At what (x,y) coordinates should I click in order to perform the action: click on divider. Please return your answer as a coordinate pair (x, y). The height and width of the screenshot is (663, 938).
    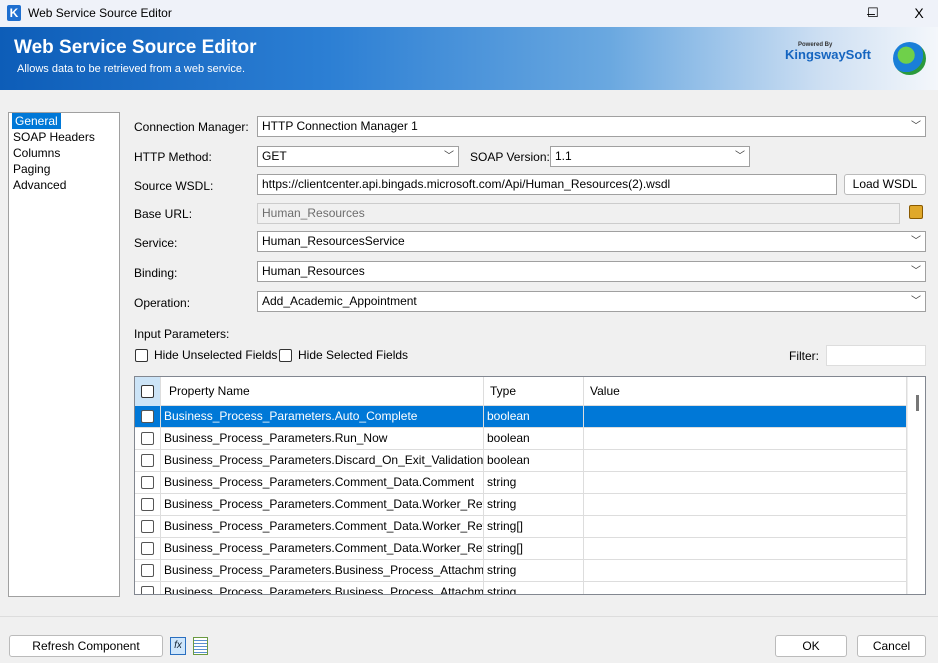
    Looking at the image, I should click on (469, 616).